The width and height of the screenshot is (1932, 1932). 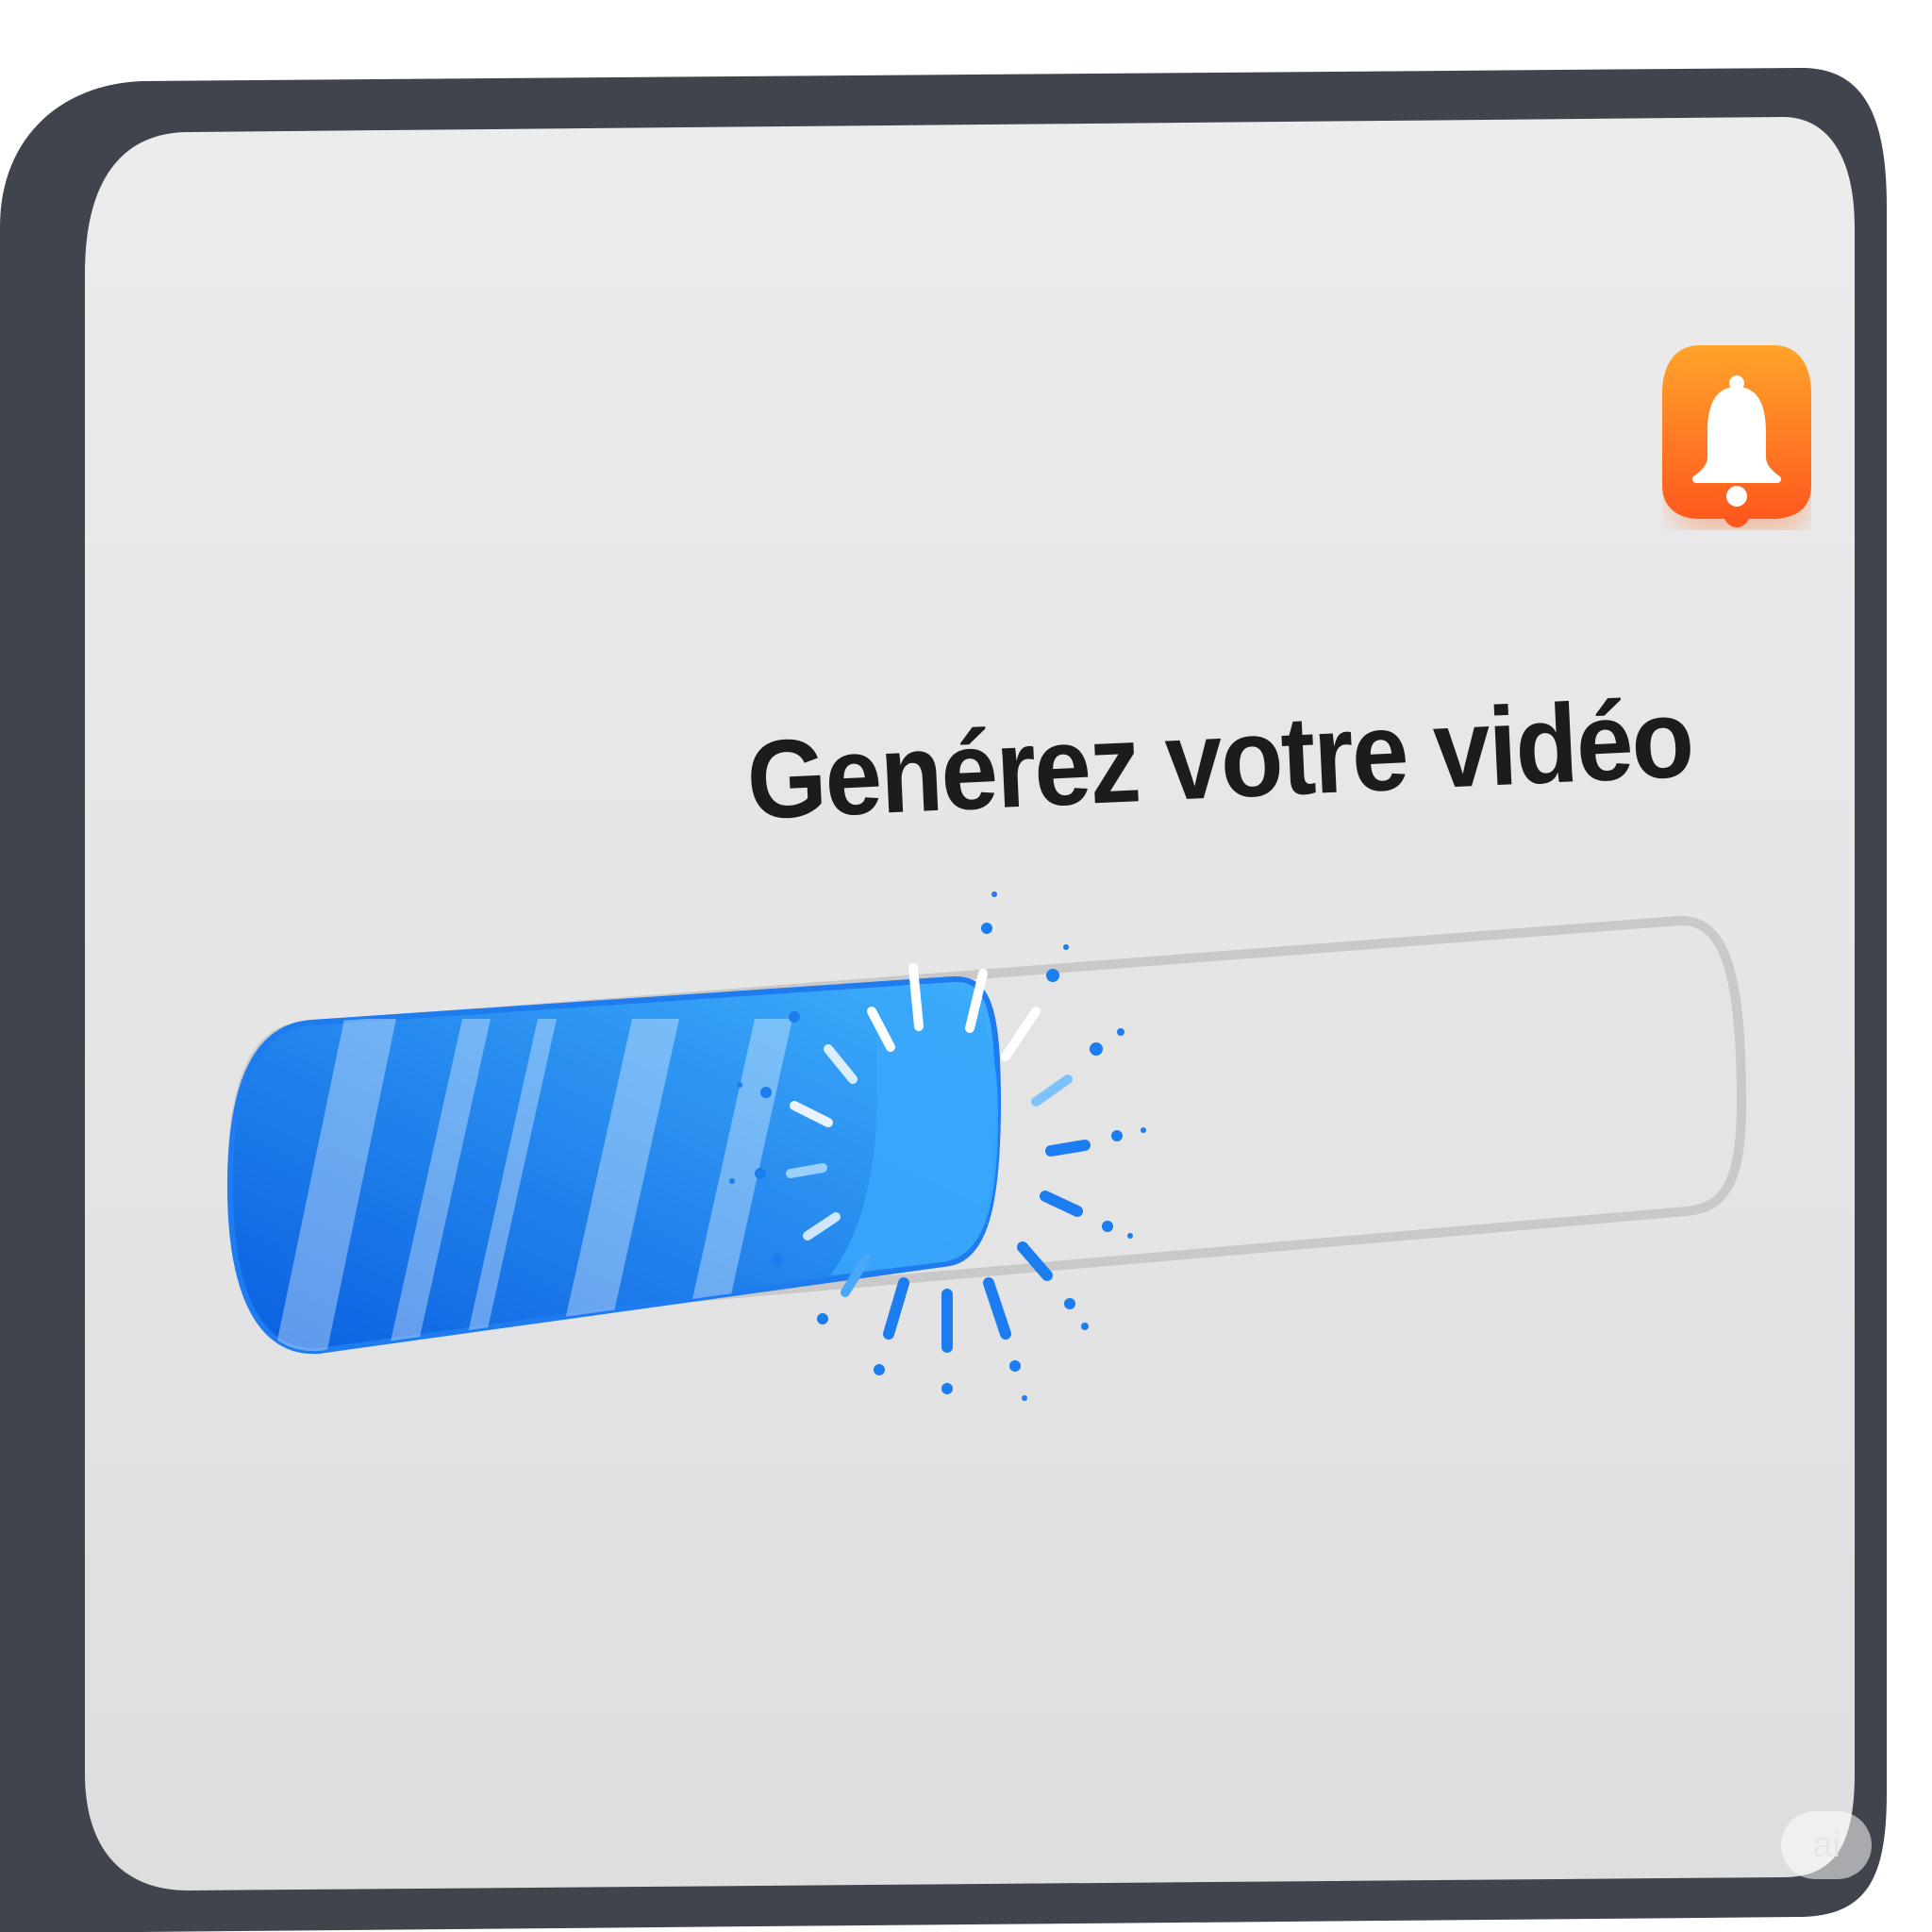 What do you see at coordinates (1736, 440) in the screenshot?
I see `notification-button` at bounding box center [1736, 440].